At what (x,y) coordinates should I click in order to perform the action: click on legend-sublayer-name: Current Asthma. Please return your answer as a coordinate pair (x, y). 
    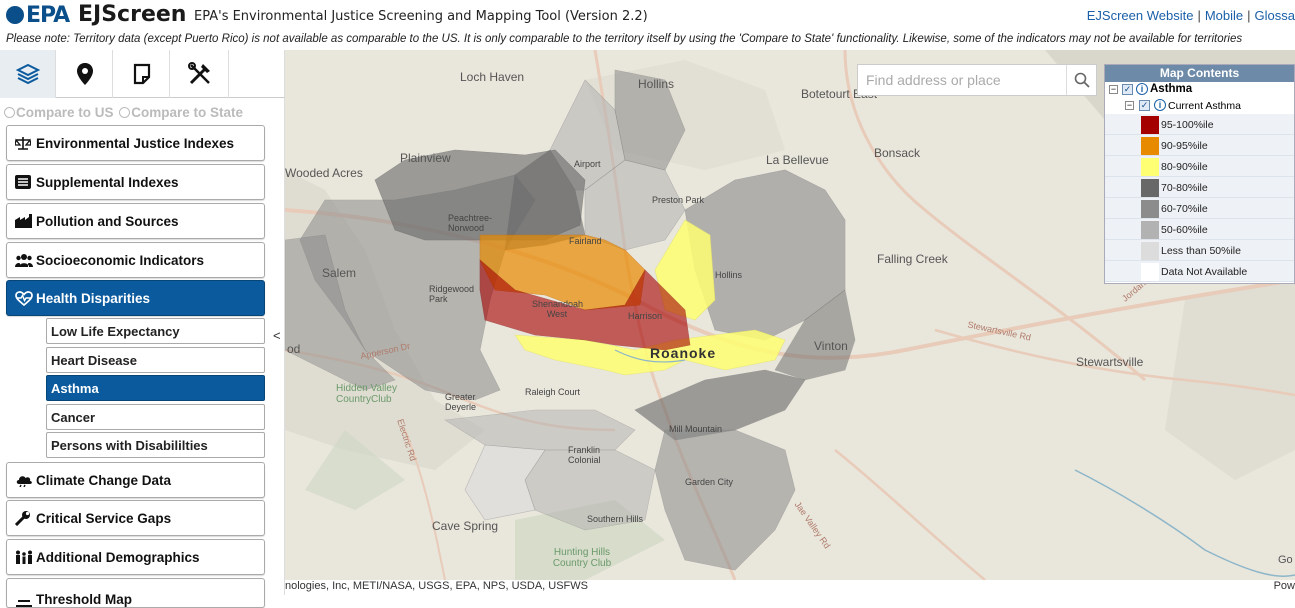
    Looking at the image, I should click on (1204, 106).